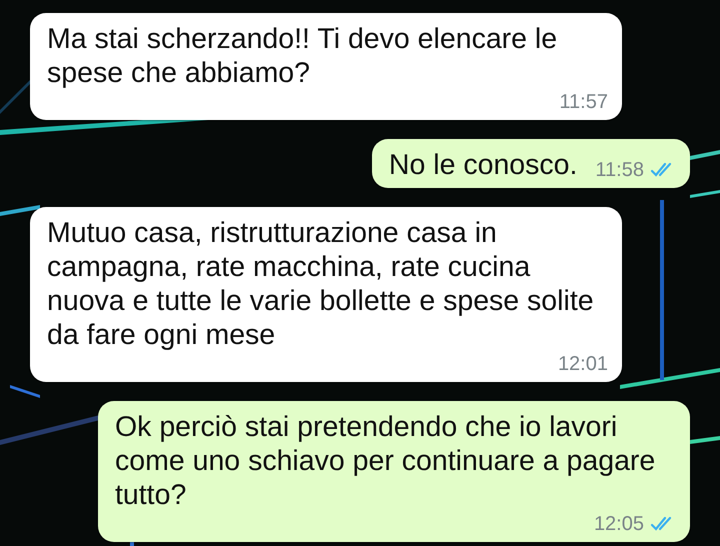 The image size is (720, 546). Describe the element at coordinates (302, 56) in the screenshot. I see `message-text: Ma stai scherzando!! Ti devo elencare le spese che abbiamo?` at that location.